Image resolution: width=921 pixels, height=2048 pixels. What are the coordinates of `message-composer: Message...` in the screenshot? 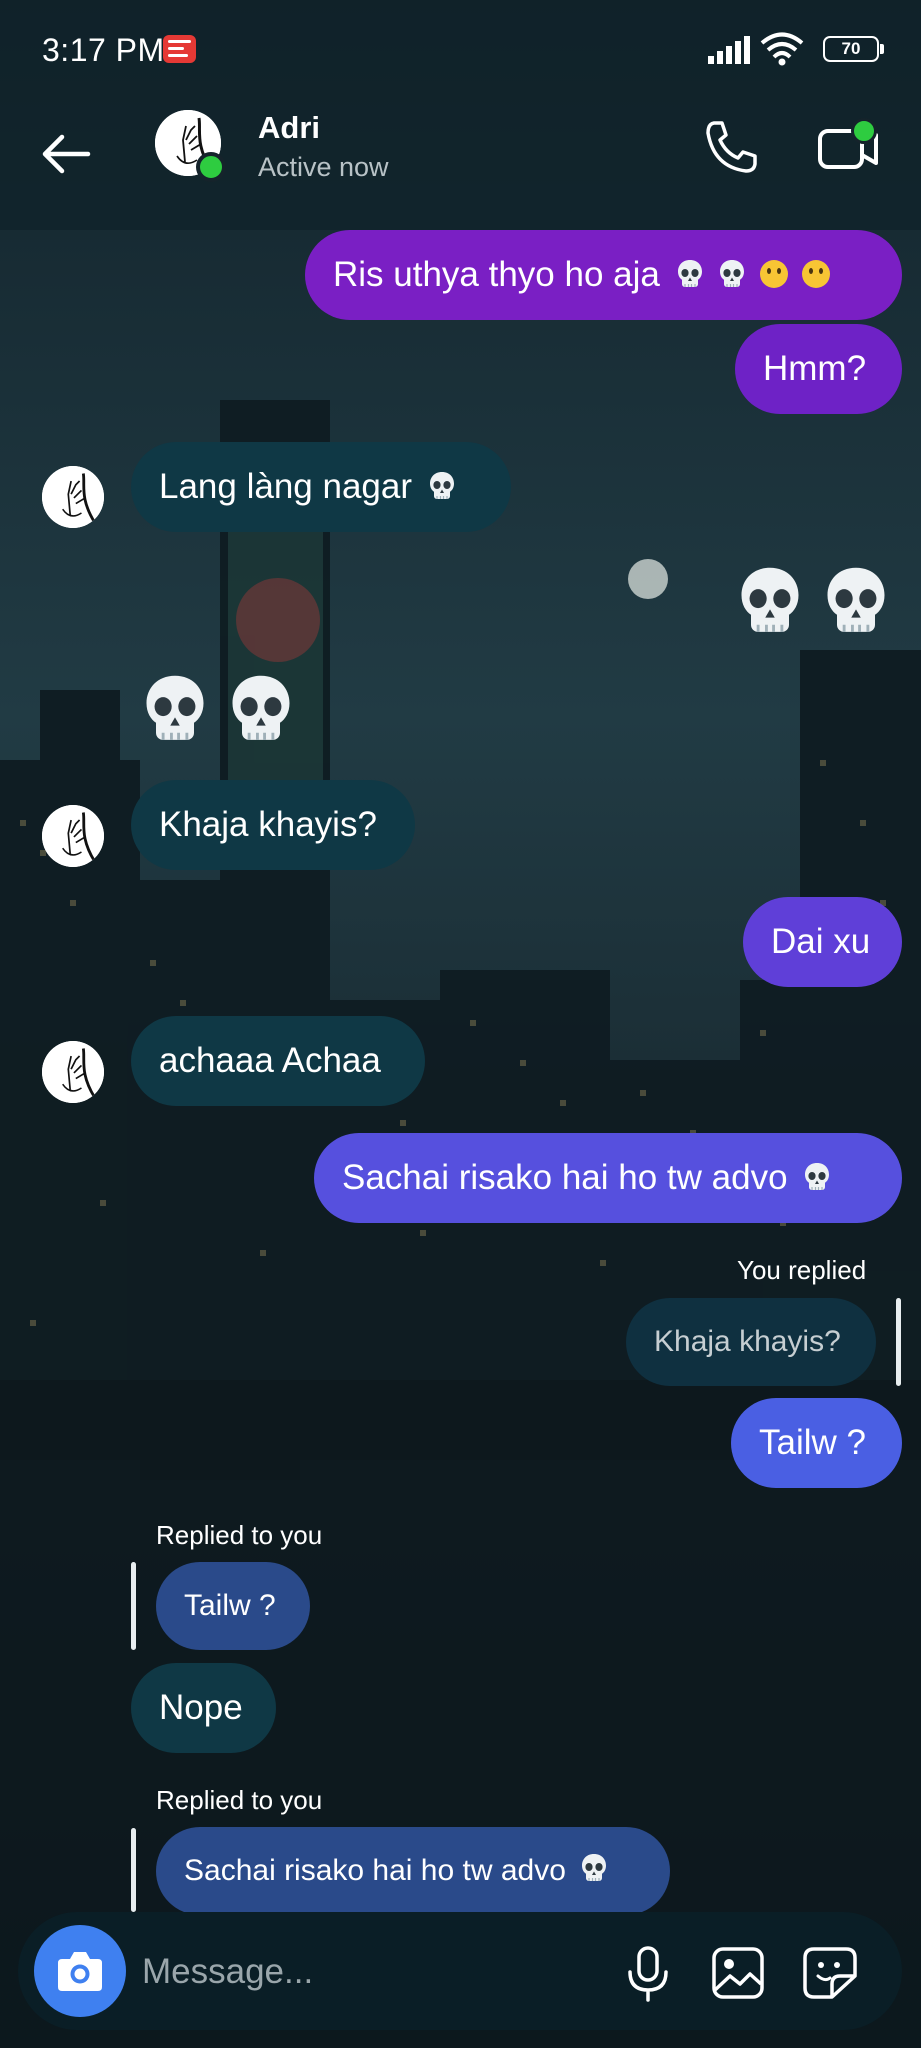 It's located at (460, 1971).